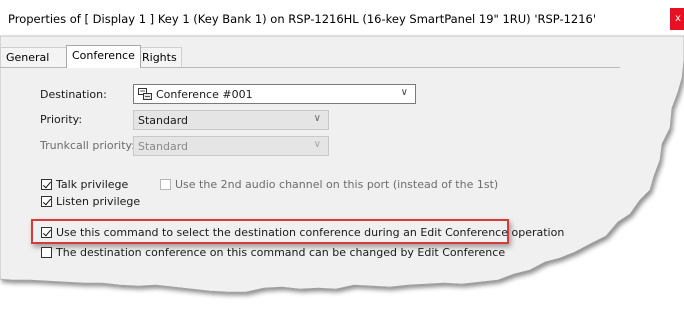  I want to click on tab-rights: Rights, so click(159, 57).